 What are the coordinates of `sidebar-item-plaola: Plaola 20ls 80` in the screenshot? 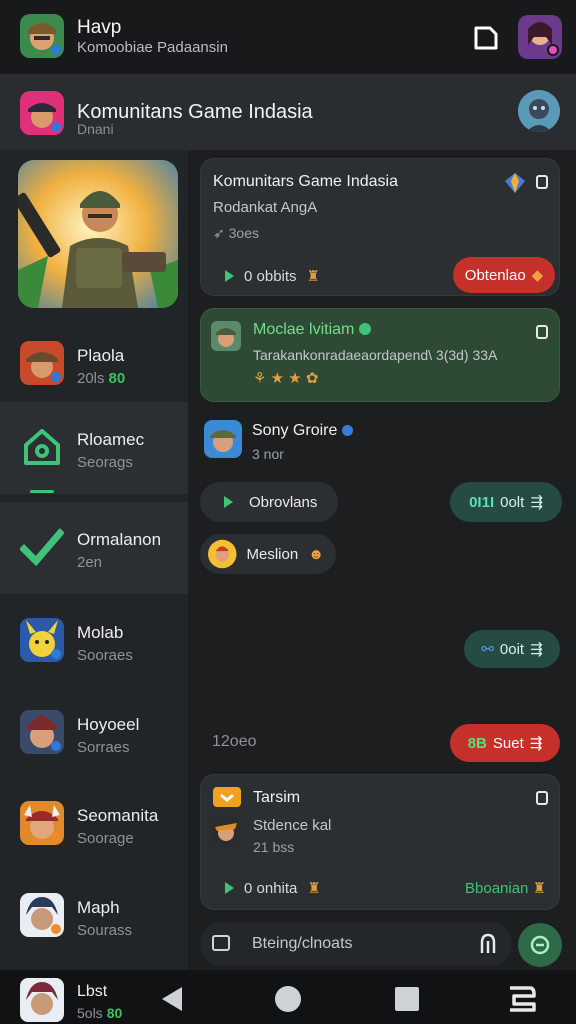 It's located at (94, 364).